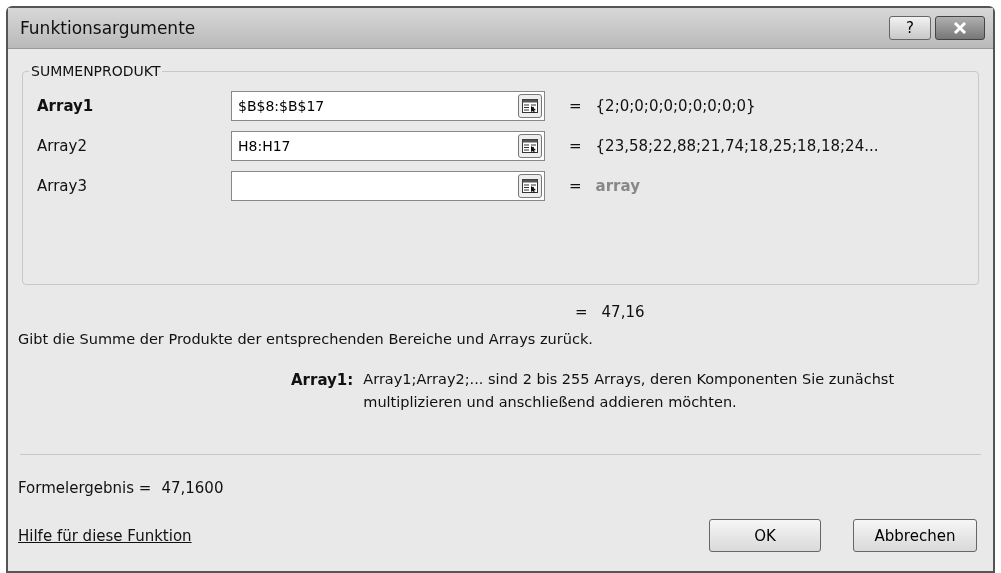 This screenshot has width=1001, height=573. Describe the element at coordinates (915, 535) in the screenshot. I see `cancel-button: Abbrechen` at that location.